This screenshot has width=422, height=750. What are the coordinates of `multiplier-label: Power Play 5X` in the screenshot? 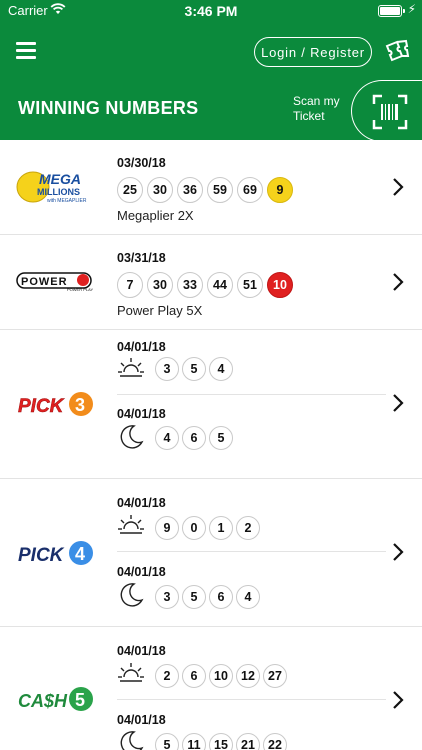 It's located at (160, 310).